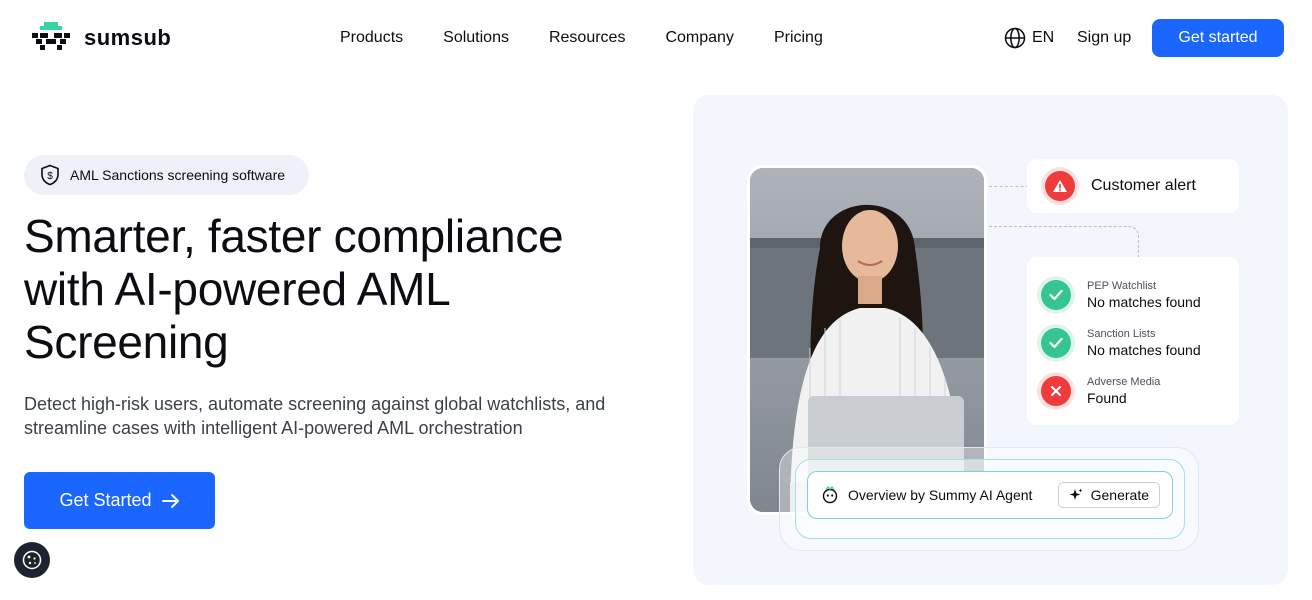  What do you see at coordinates (371, 38) in the screenshot?
I see `nav-item-products: Products` at bounding box center [371, 38].